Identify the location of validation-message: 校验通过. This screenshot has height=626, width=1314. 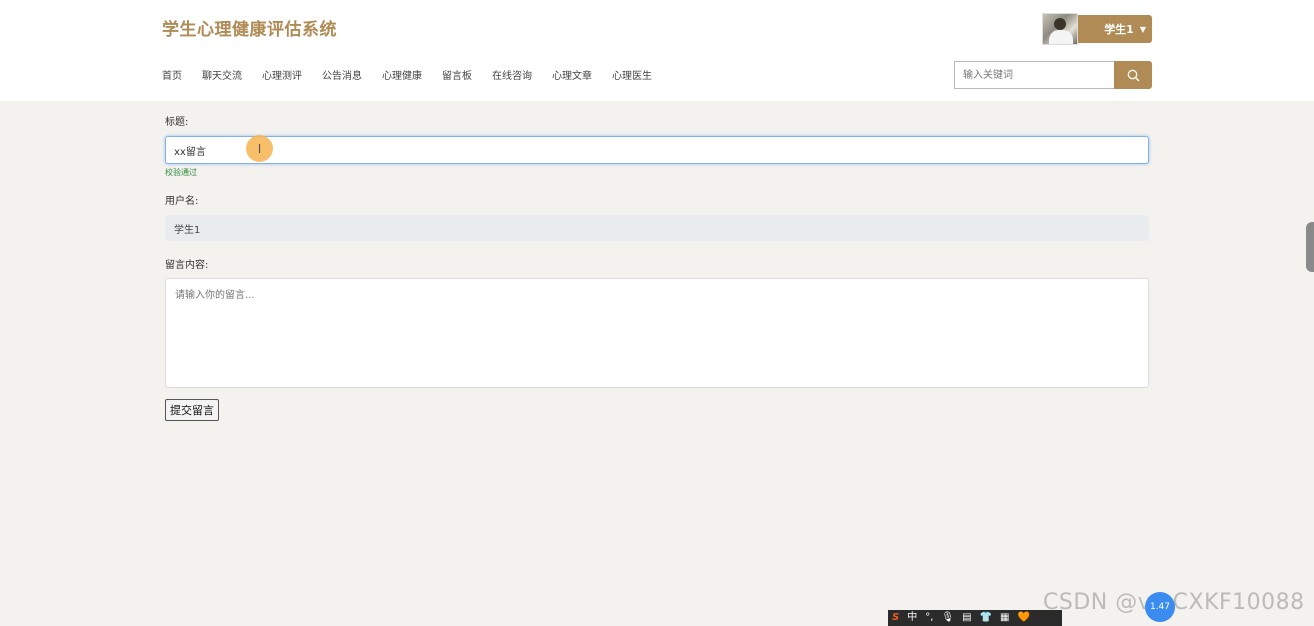
(181, 172).